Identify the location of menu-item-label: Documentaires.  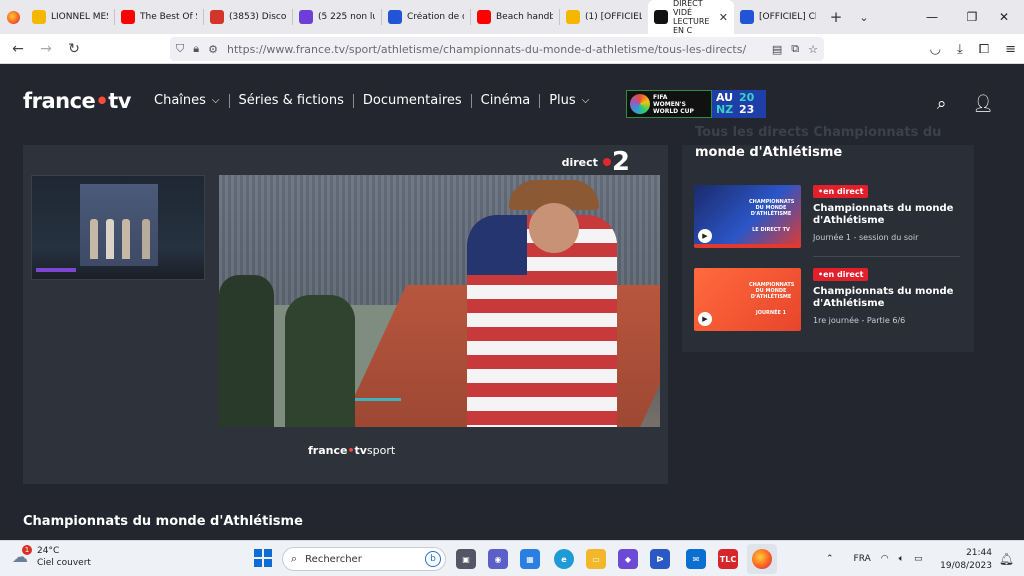
(412, 100).